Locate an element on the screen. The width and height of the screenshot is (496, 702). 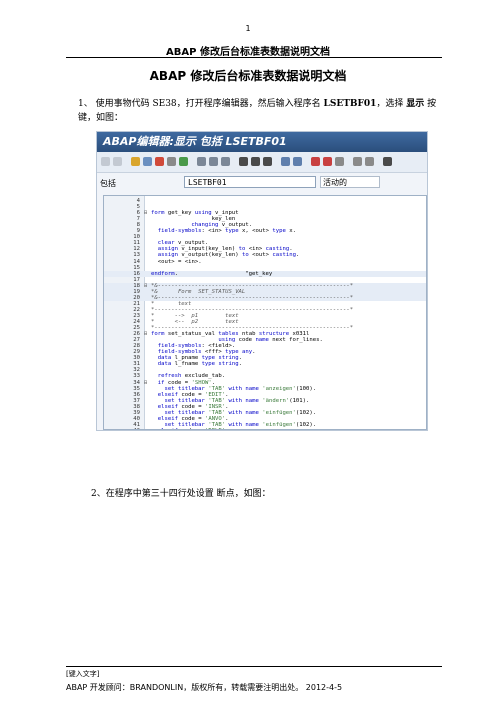
step1-text-a: 1、 使用事物代码 is located at coordinates (115, 104).